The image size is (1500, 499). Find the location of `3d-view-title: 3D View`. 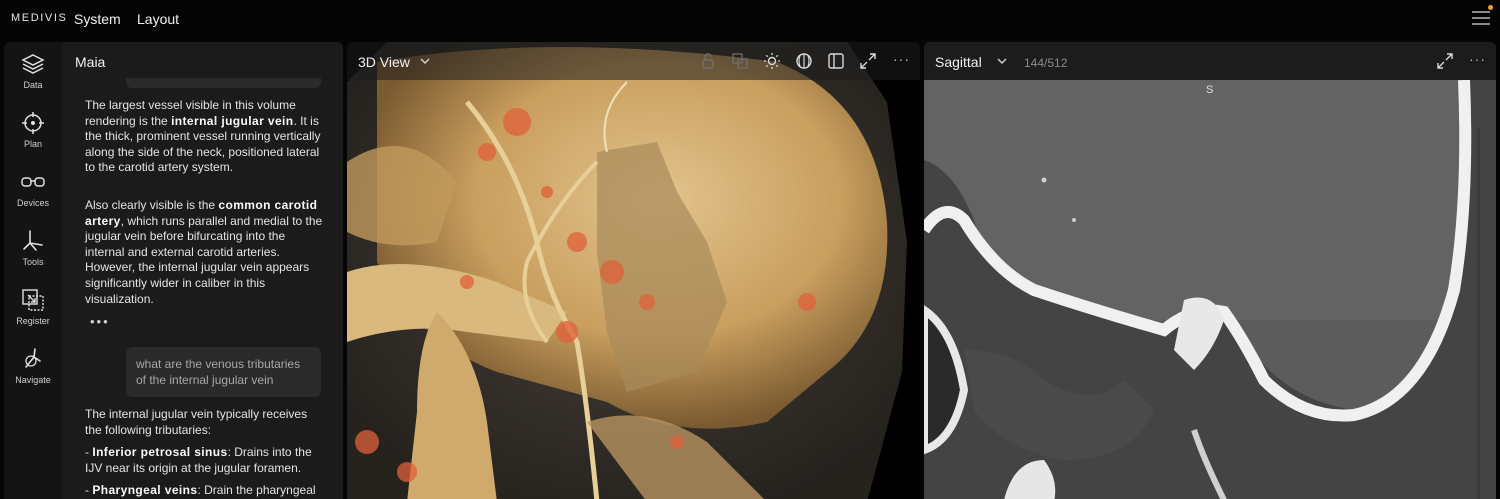

3d-view-title: 3D View is located at coordinates (384, 62).